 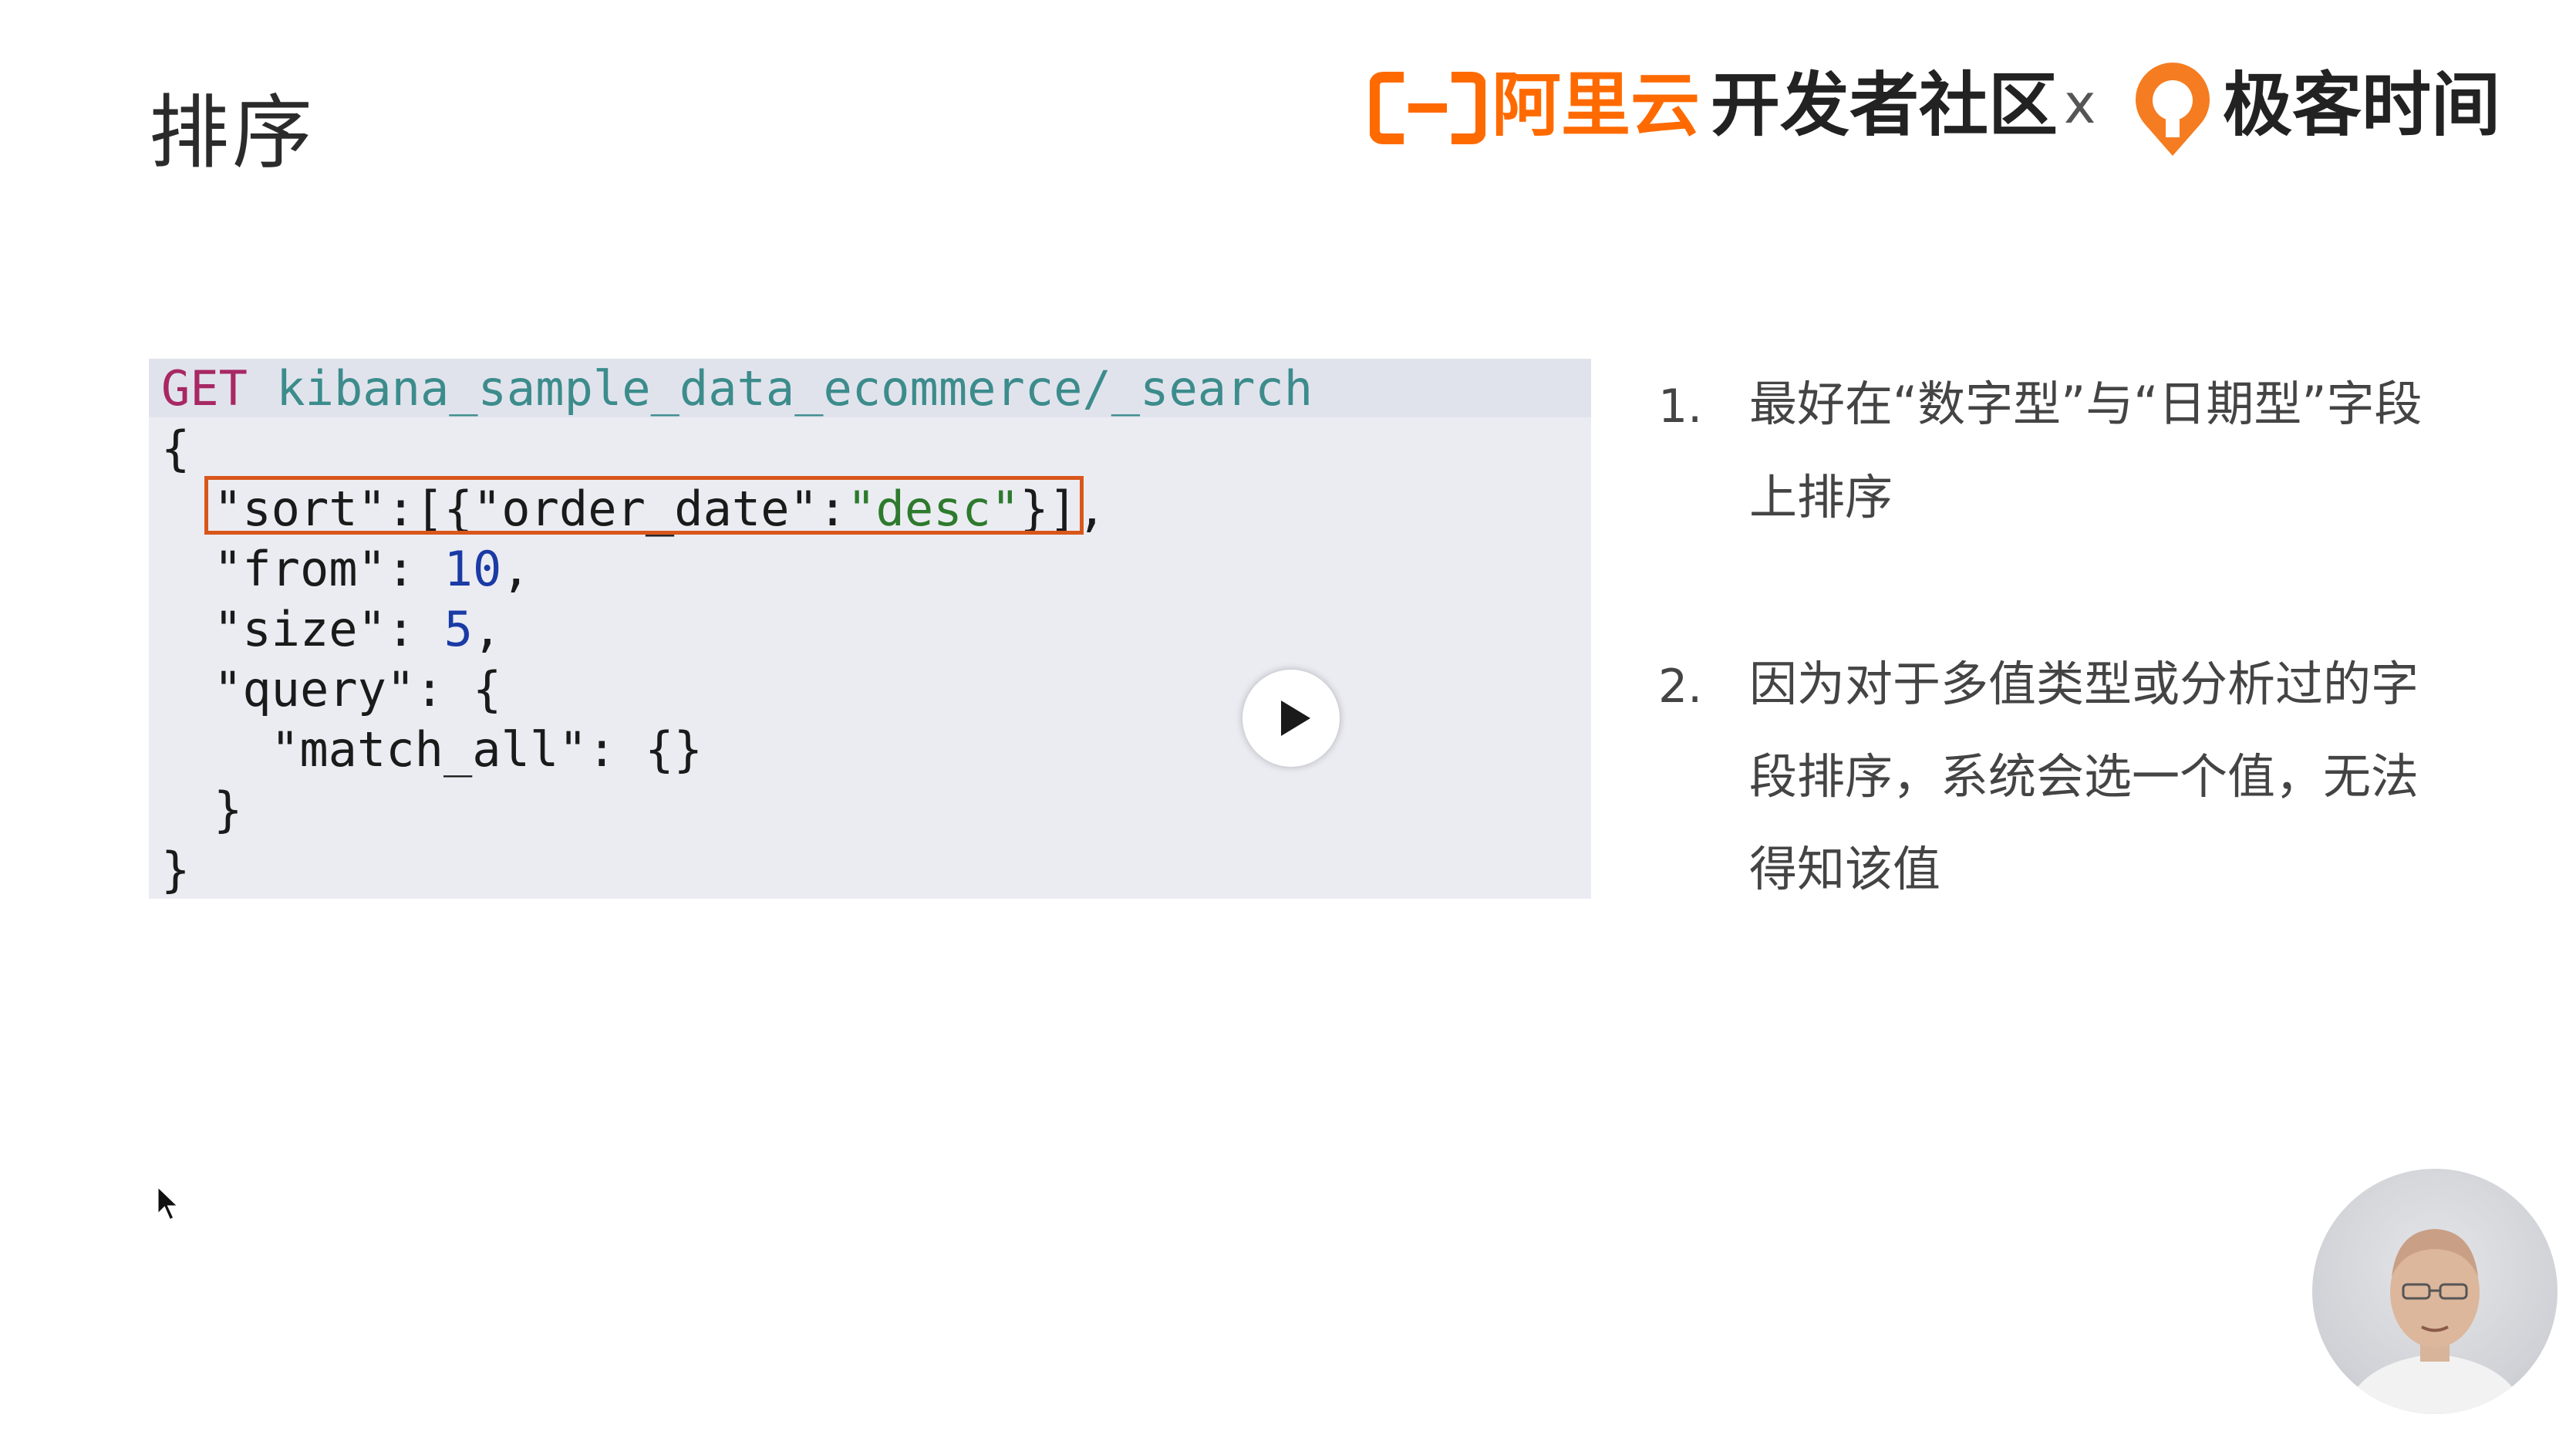 What do you see at coordinates (1680, 407) in the screenshot?
I see `note-1-number: 1.` at bounding box center [1680, 407].